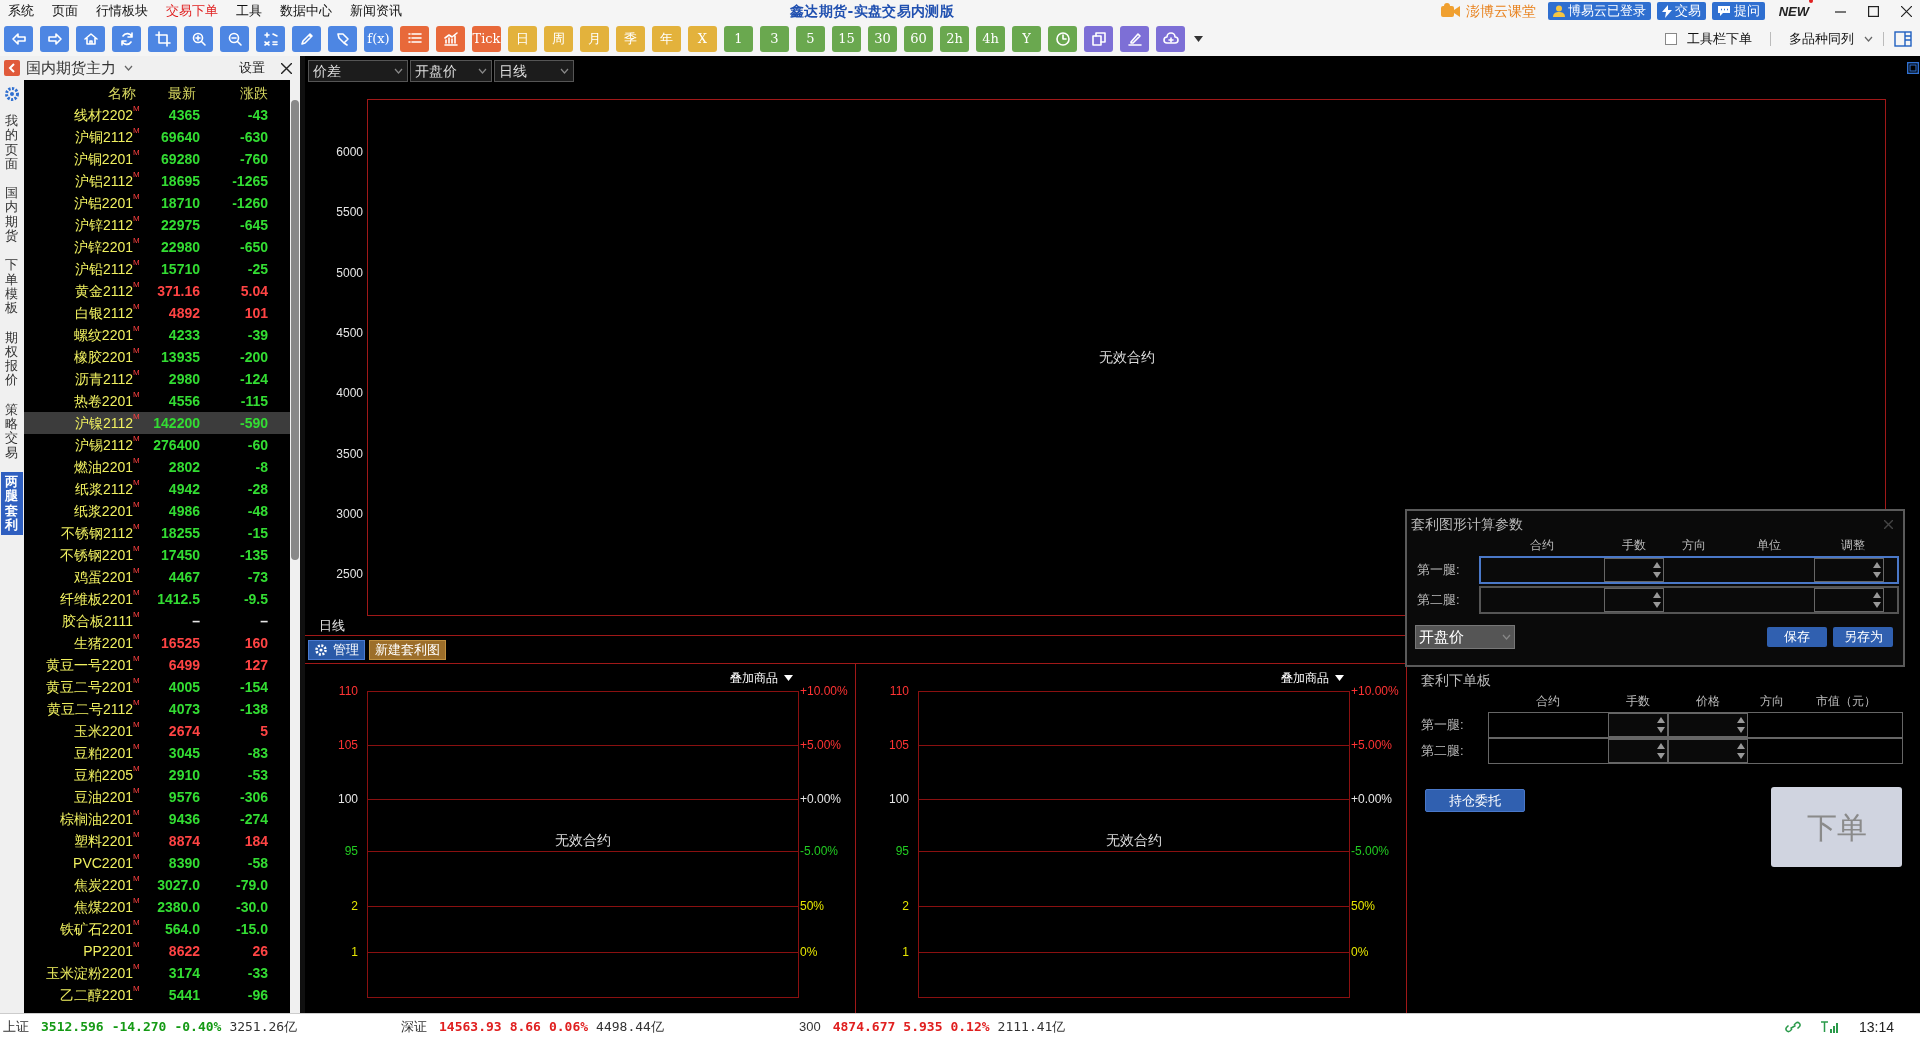 The width and height of the screenshot is (1920, 1040). I want to click on input-row, so click(1688, 570).